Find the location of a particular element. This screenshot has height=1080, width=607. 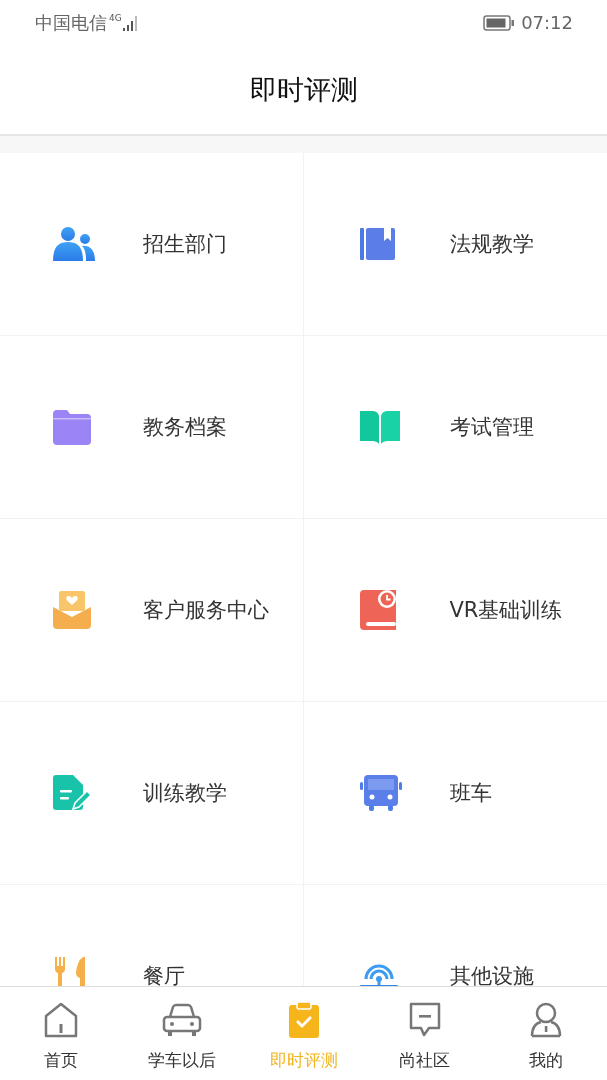

menu-item: 考试管理 is located at coordinates (455, 427).